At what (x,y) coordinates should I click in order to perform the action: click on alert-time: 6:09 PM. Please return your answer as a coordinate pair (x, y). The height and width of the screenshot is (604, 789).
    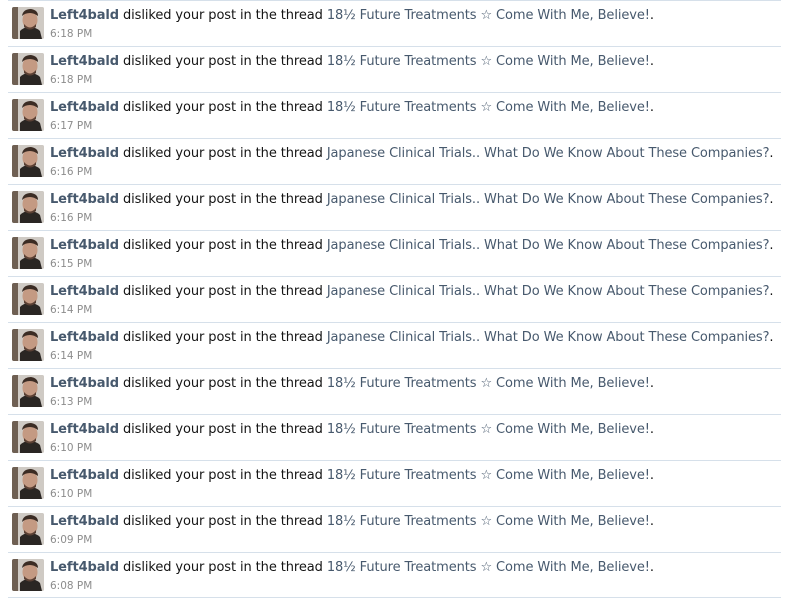
    Looking at the image, I should click on (71, 540).